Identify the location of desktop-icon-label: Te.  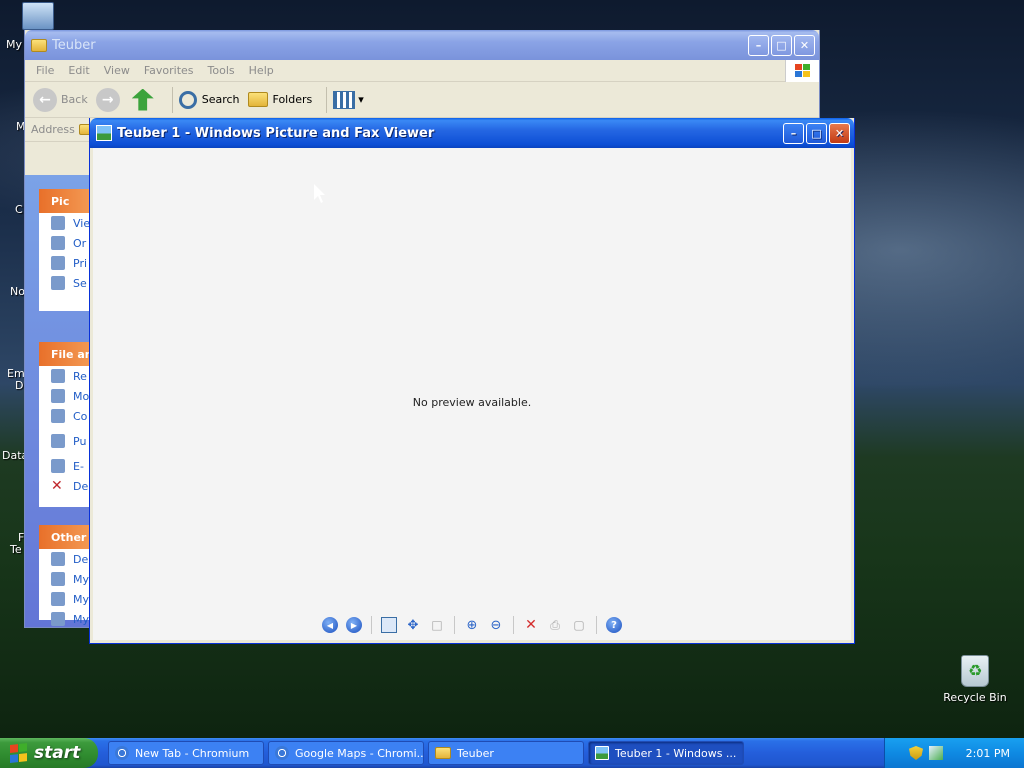
(16, 549).